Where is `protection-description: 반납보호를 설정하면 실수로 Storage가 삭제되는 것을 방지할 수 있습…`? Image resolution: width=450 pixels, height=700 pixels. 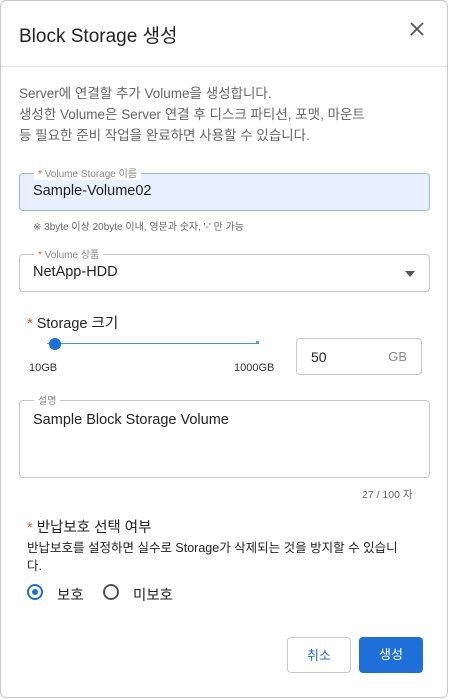
protection-description: 반납보호를 설정하면 실수로 Storage가 삭제되는 것을 방지할 수 있습… is located at coordinates (212, 557).